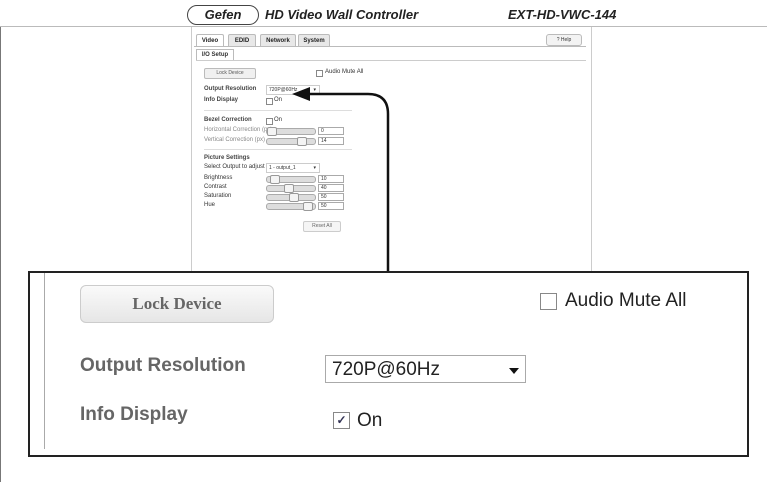 The image size is (767, 482). Describe the element at coordinates (230, 73) in the screenshot. I see `lock-device-button-small: Lock Device` at that location.